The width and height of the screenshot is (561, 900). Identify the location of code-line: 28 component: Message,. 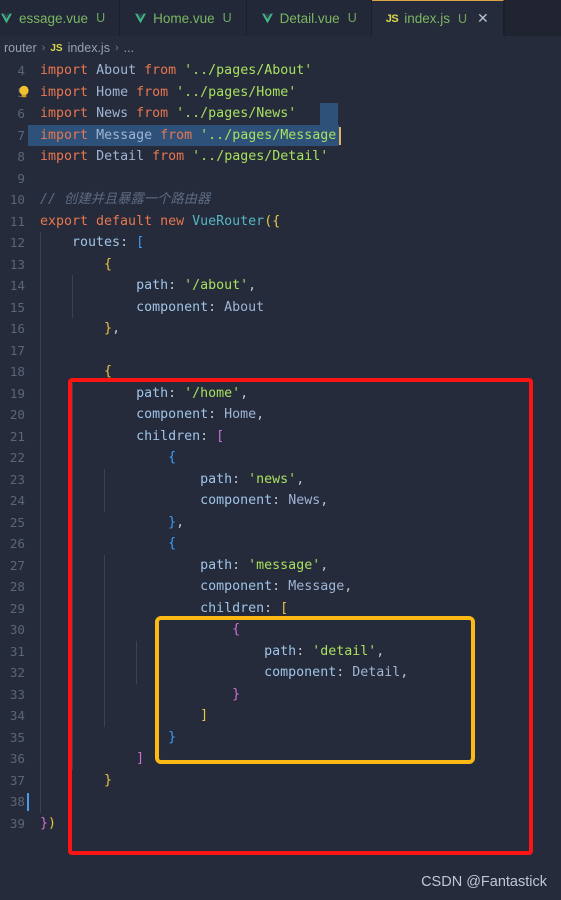
(280, 587).